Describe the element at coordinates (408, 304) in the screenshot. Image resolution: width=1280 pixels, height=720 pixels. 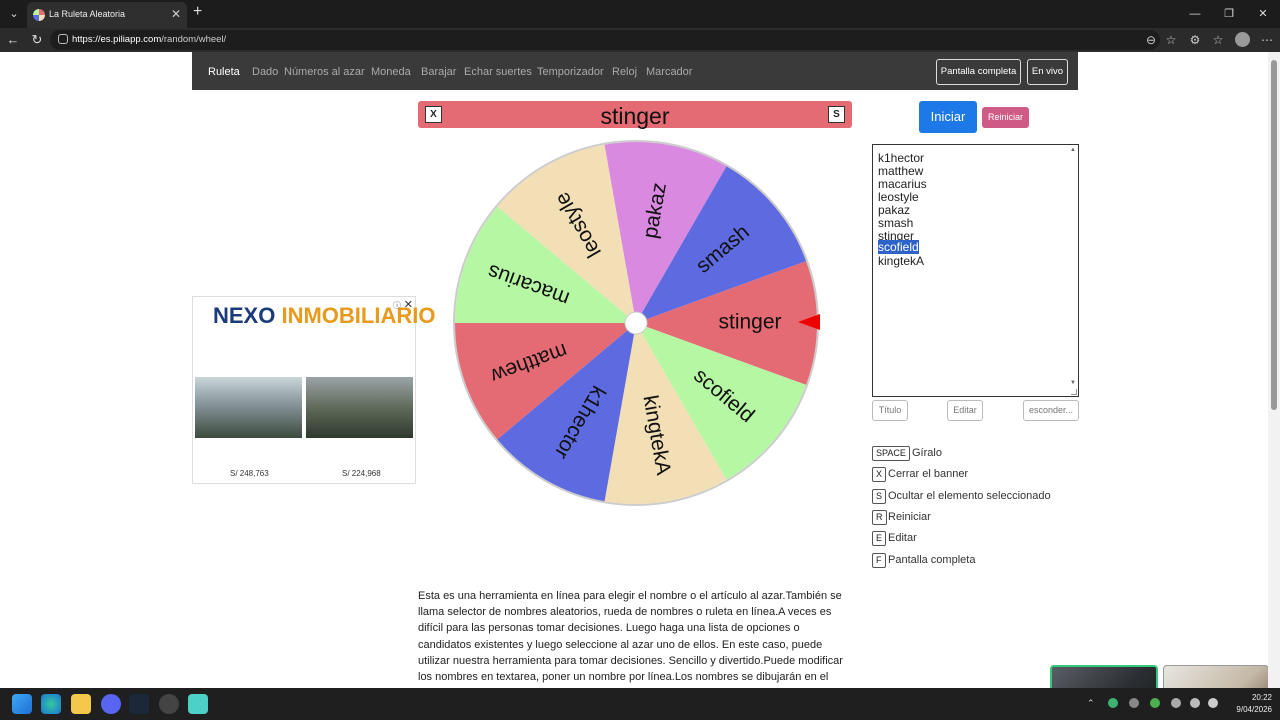
I see `ad-close-icon: ✕` at that location.